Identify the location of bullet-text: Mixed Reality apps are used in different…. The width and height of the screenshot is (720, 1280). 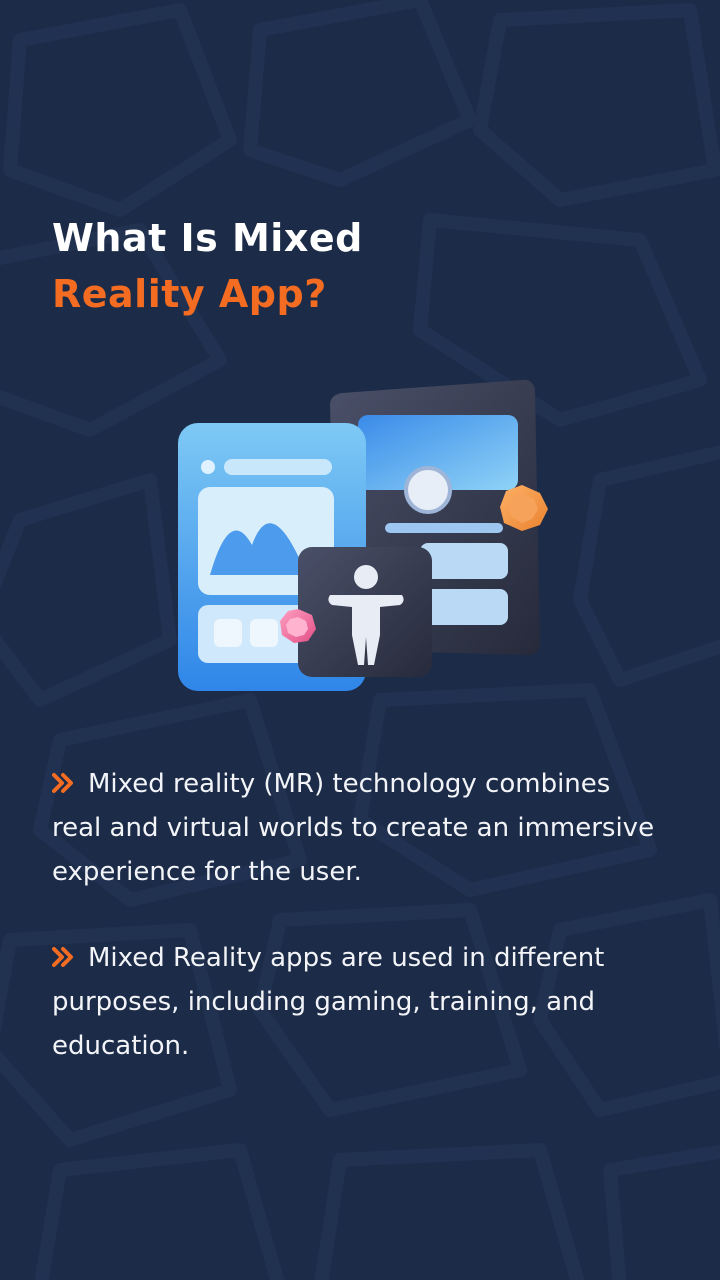
(328, 1002).